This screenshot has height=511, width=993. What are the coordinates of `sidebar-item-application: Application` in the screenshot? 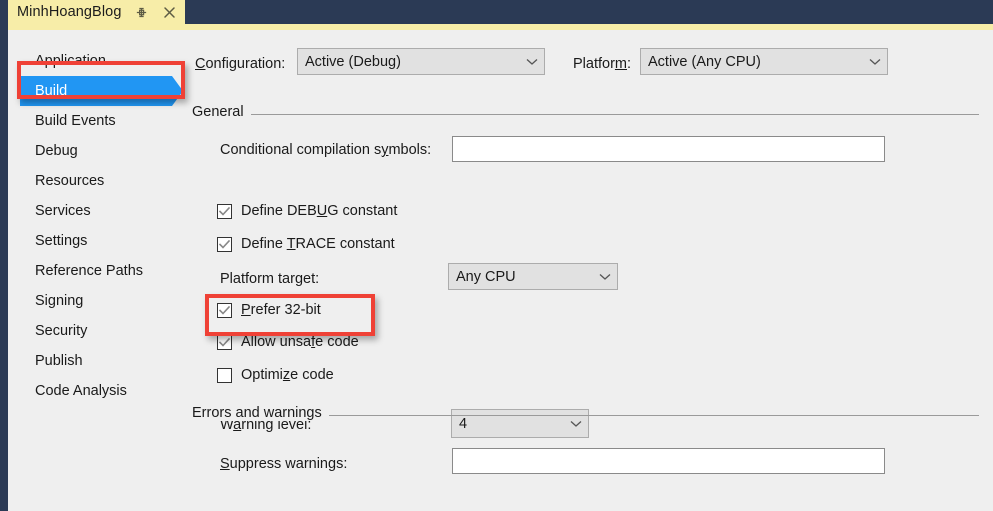 It's located at (97, 61).